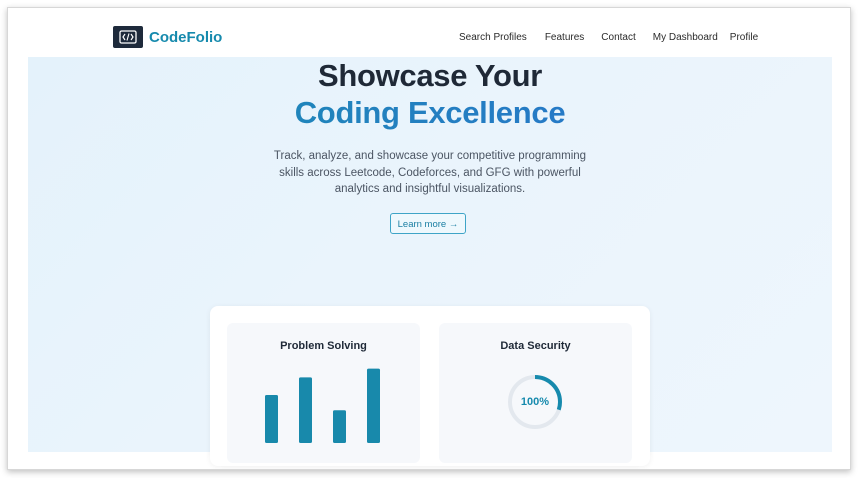  What do you see at coordinates (493, 37) in the screenshot?
I see `nav-search-profiles: Search Profiles` at bounding box center [493, 37].